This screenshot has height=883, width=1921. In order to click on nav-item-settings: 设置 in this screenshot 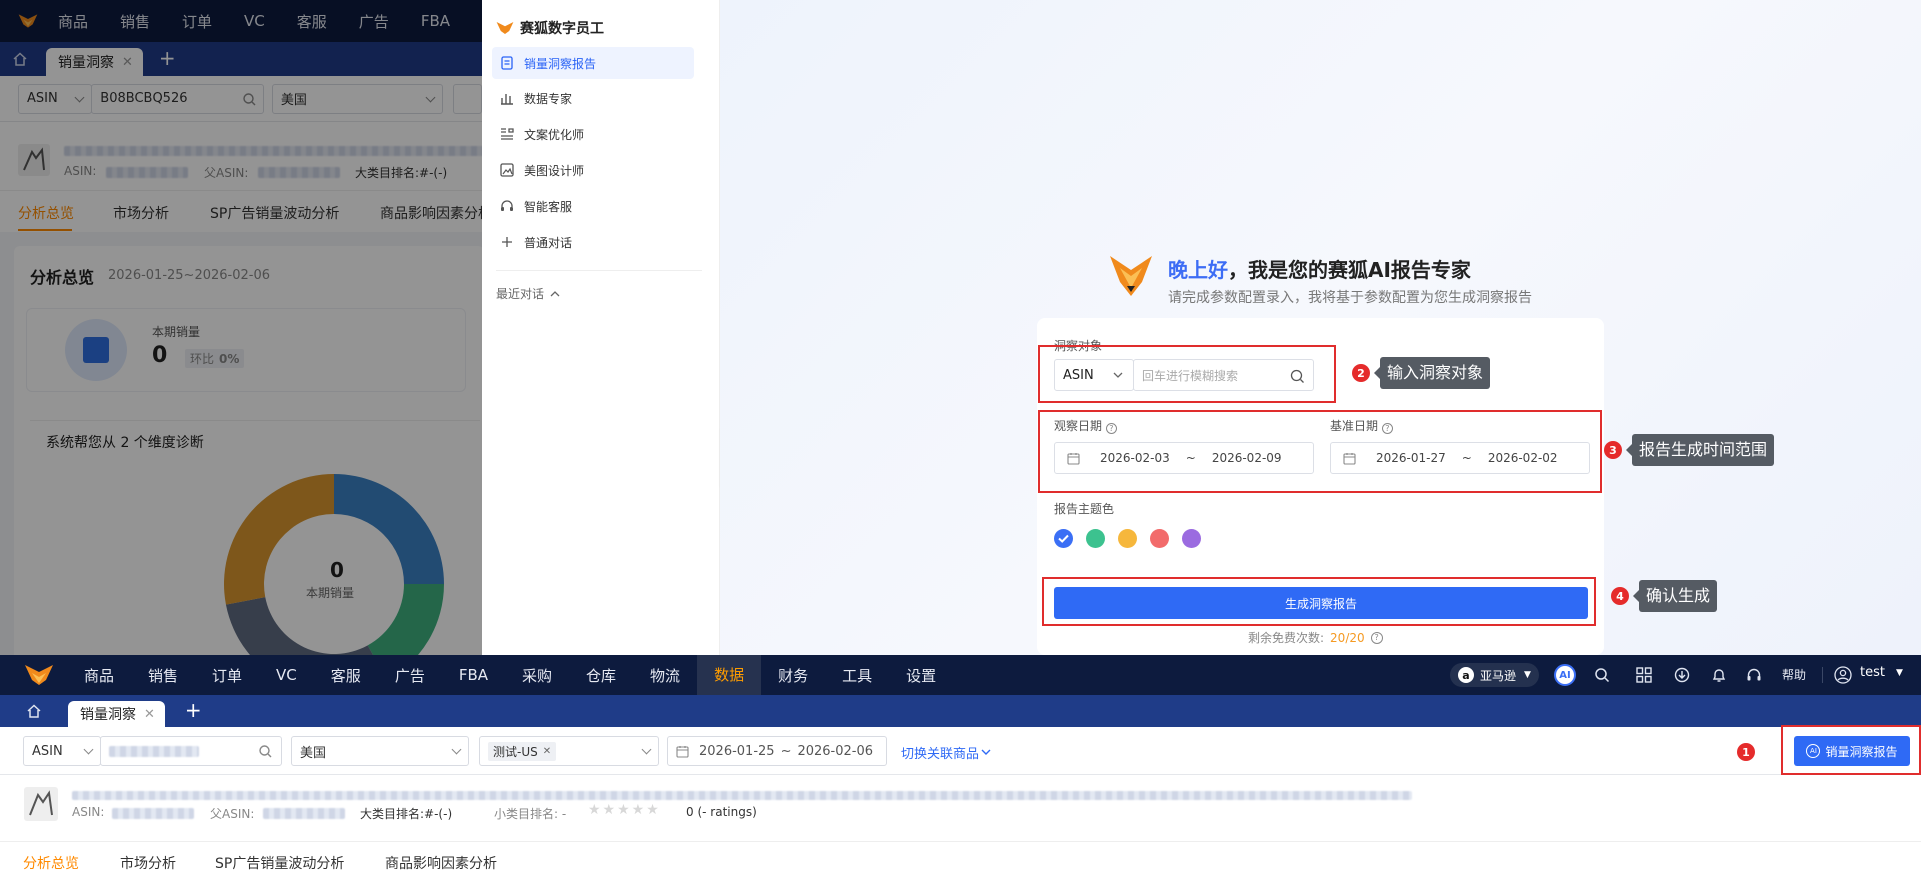, I will do `click(921, 675)`.